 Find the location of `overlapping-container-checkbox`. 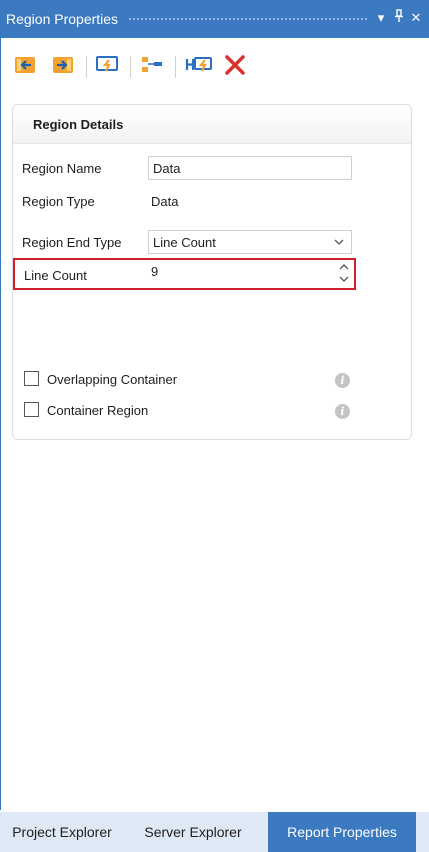

overlapping-container-checkbox is located at coordinates (31, 378).